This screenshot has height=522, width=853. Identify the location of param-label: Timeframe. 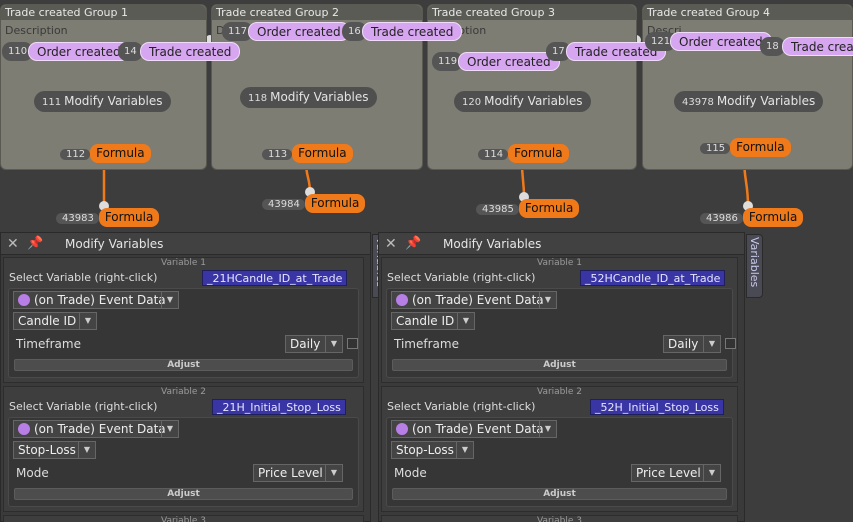
(426, 344).